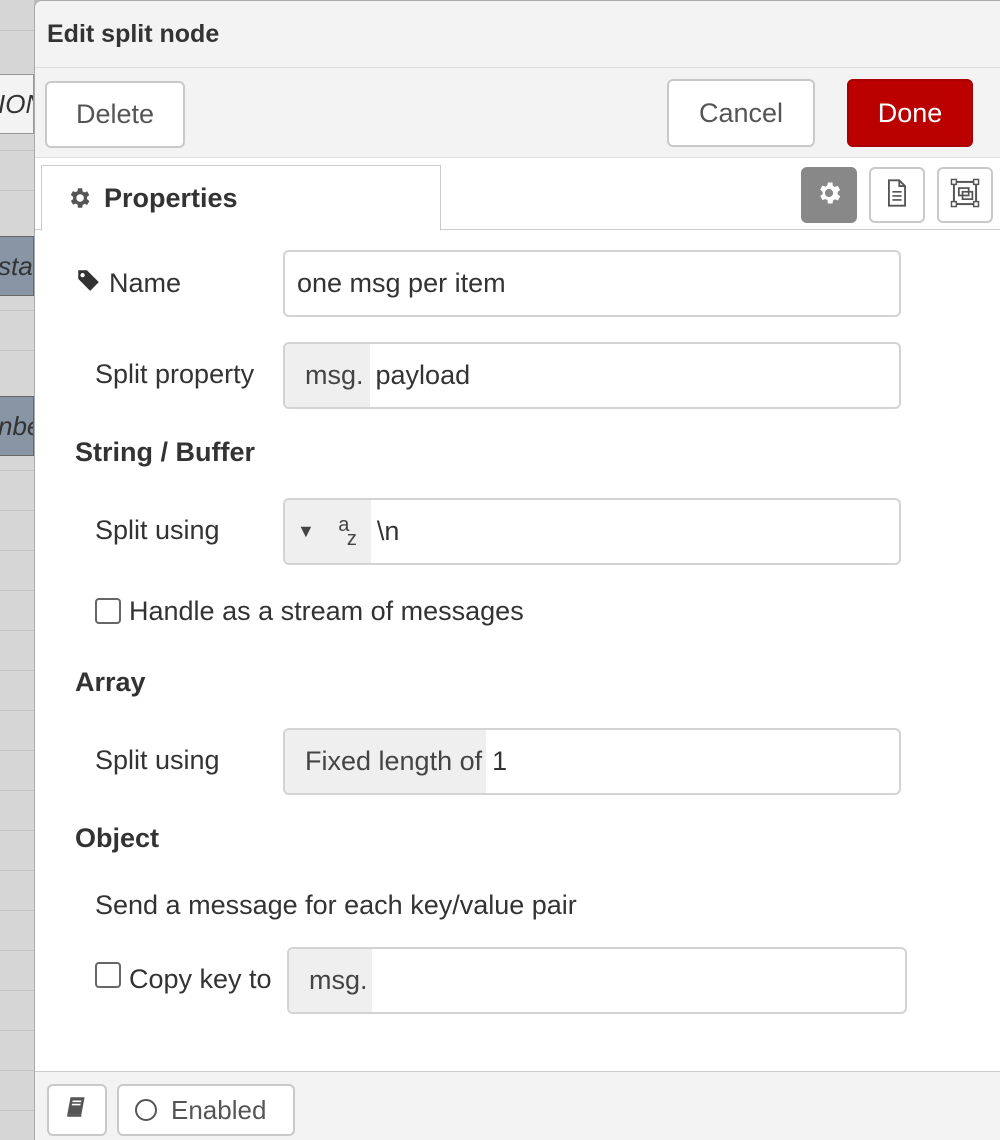 This screenshot has width=1000, height=1140. Describe the element at coordinates (157, 529) in the screenshot. I see `string-split-using-label: Split using` at that location.